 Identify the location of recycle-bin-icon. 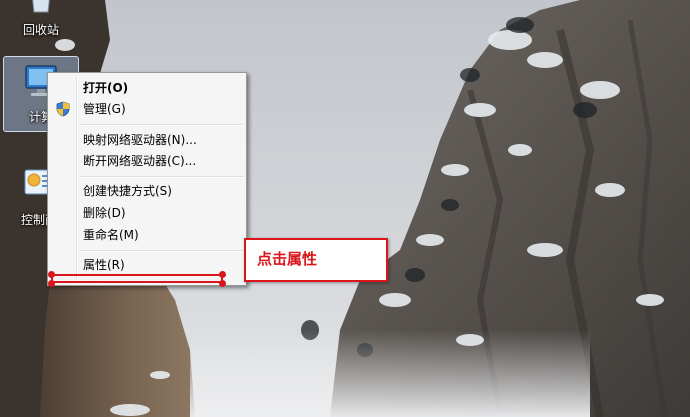
(41, 6).